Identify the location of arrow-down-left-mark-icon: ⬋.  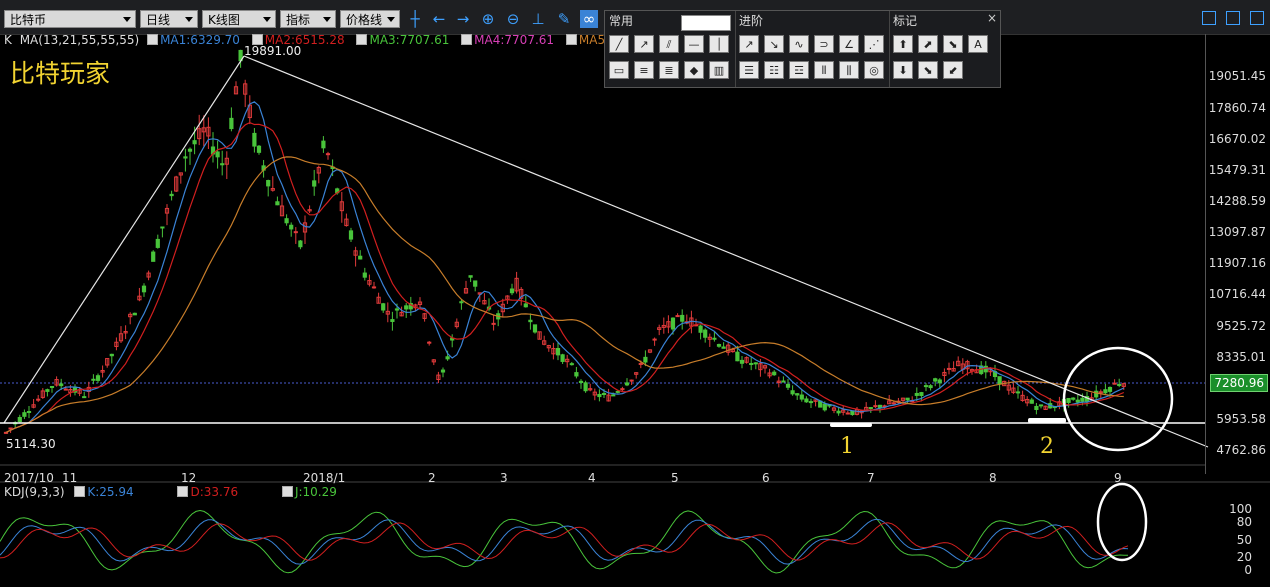
(953, 70).